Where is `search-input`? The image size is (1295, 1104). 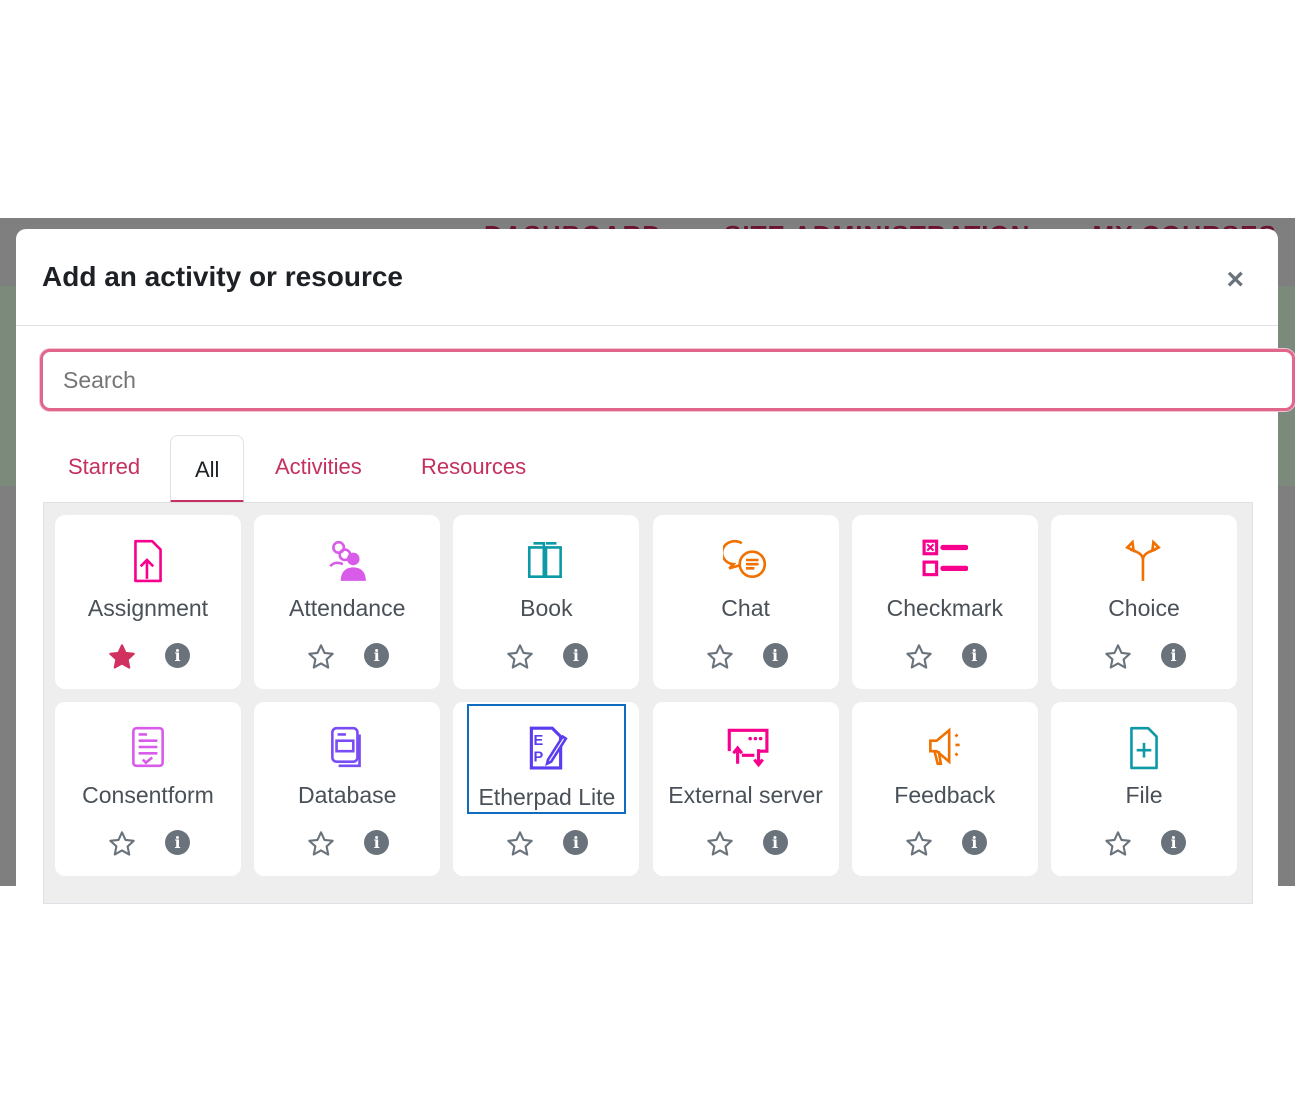
search-input is located at coordinates (667, 380).